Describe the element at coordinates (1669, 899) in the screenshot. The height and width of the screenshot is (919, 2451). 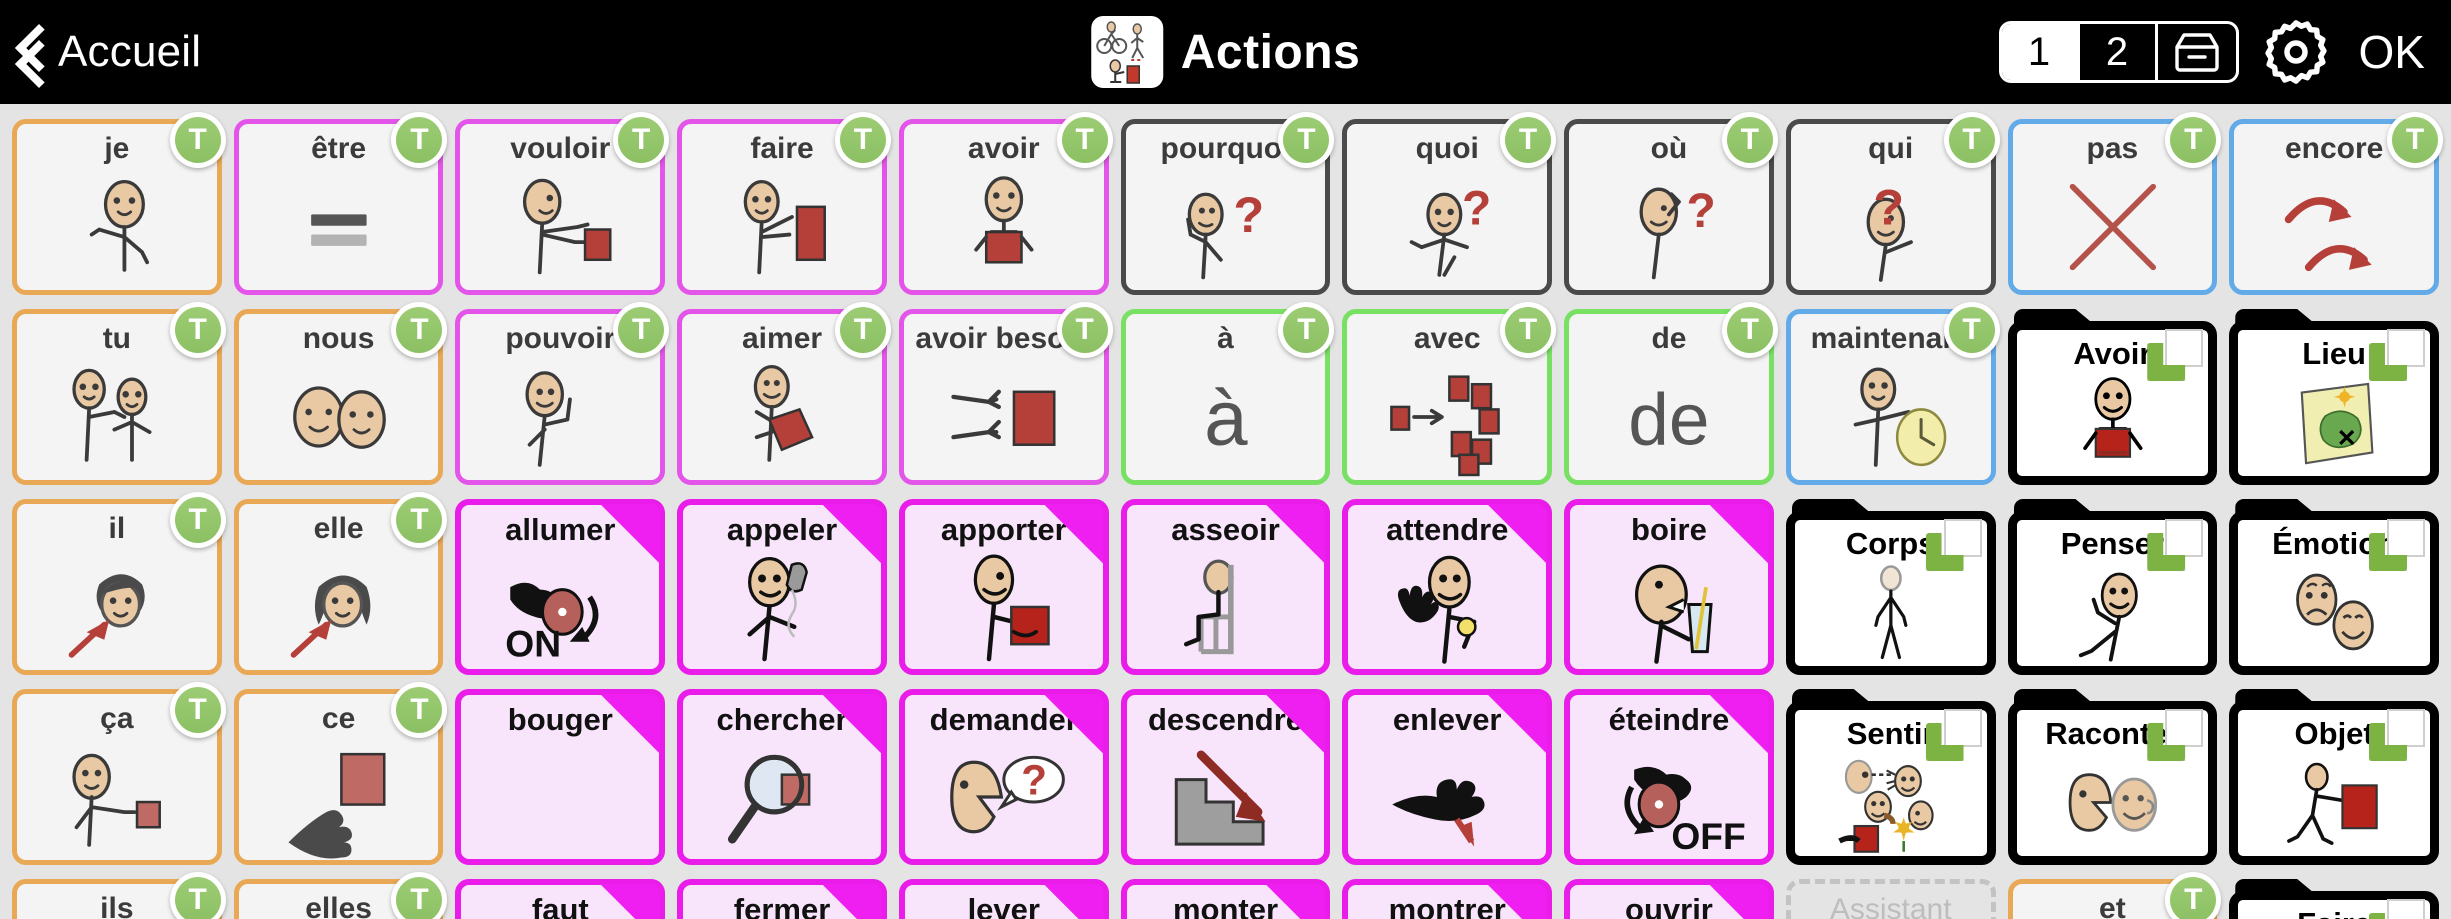
I see `verb-tile-ouvrir: ouvrir` at that location.